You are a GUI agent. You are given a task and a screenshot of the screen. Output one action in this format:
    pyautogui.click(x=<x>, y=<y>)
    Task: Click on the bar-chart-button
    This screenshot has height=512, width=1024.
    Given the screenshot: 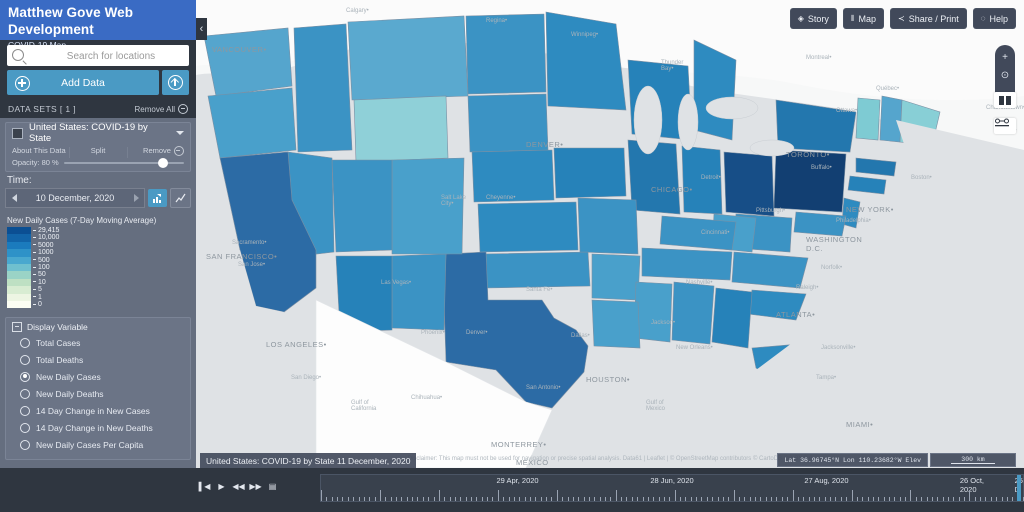 What is the action you would take?
    pyautogui.click(x=157, y=198)
    